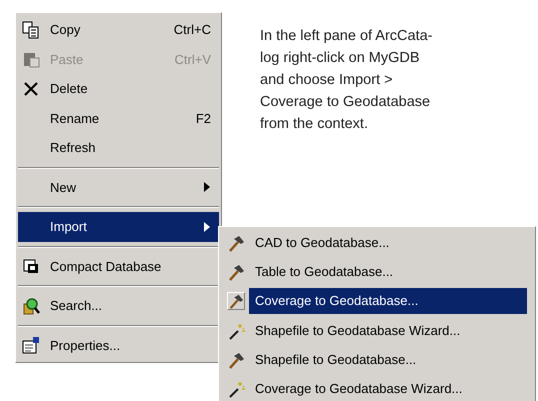 The height and width of the screenshot is (401, 538). What do you see at coordinates (31, 305) in the screenshot?
I see `search-icon` at bounding box center [31, 305].